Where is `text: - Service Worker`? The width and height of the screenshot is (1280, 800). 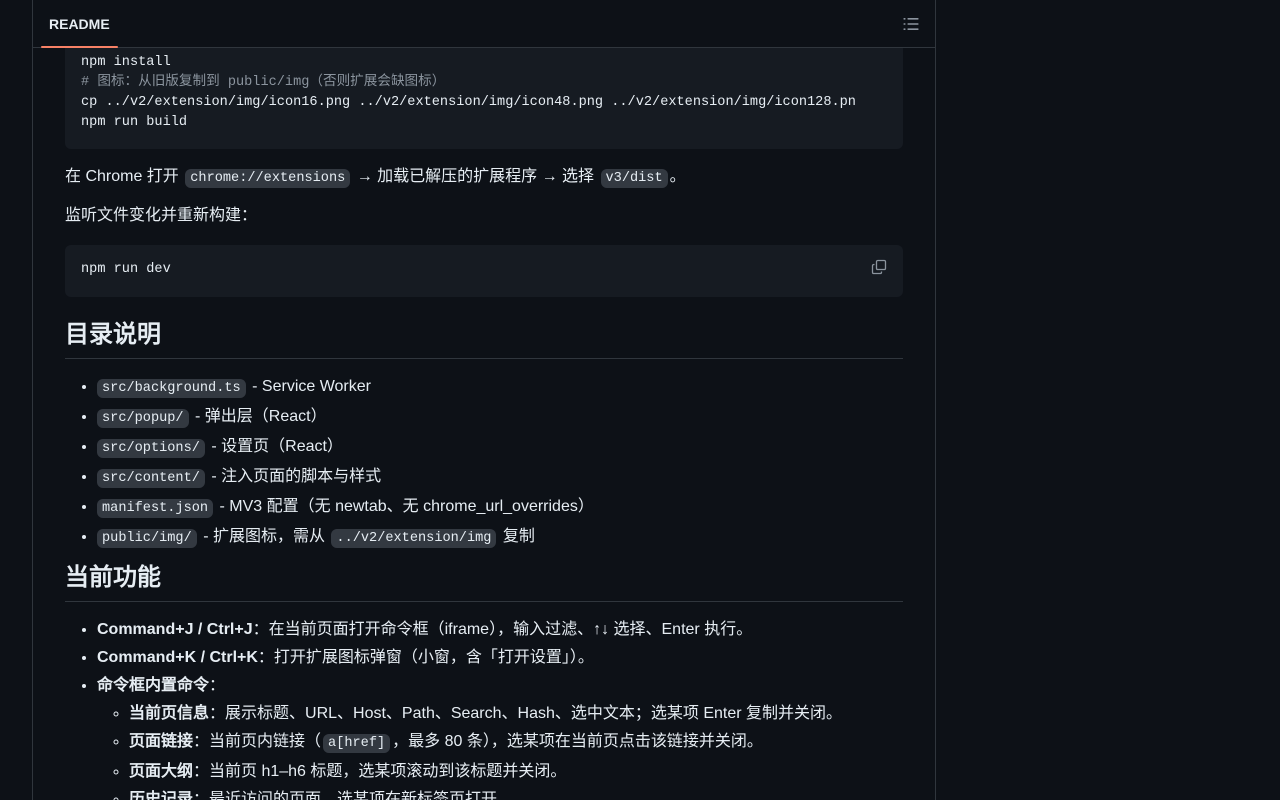 text: - Service Worker is located at coordinates (311, 386).